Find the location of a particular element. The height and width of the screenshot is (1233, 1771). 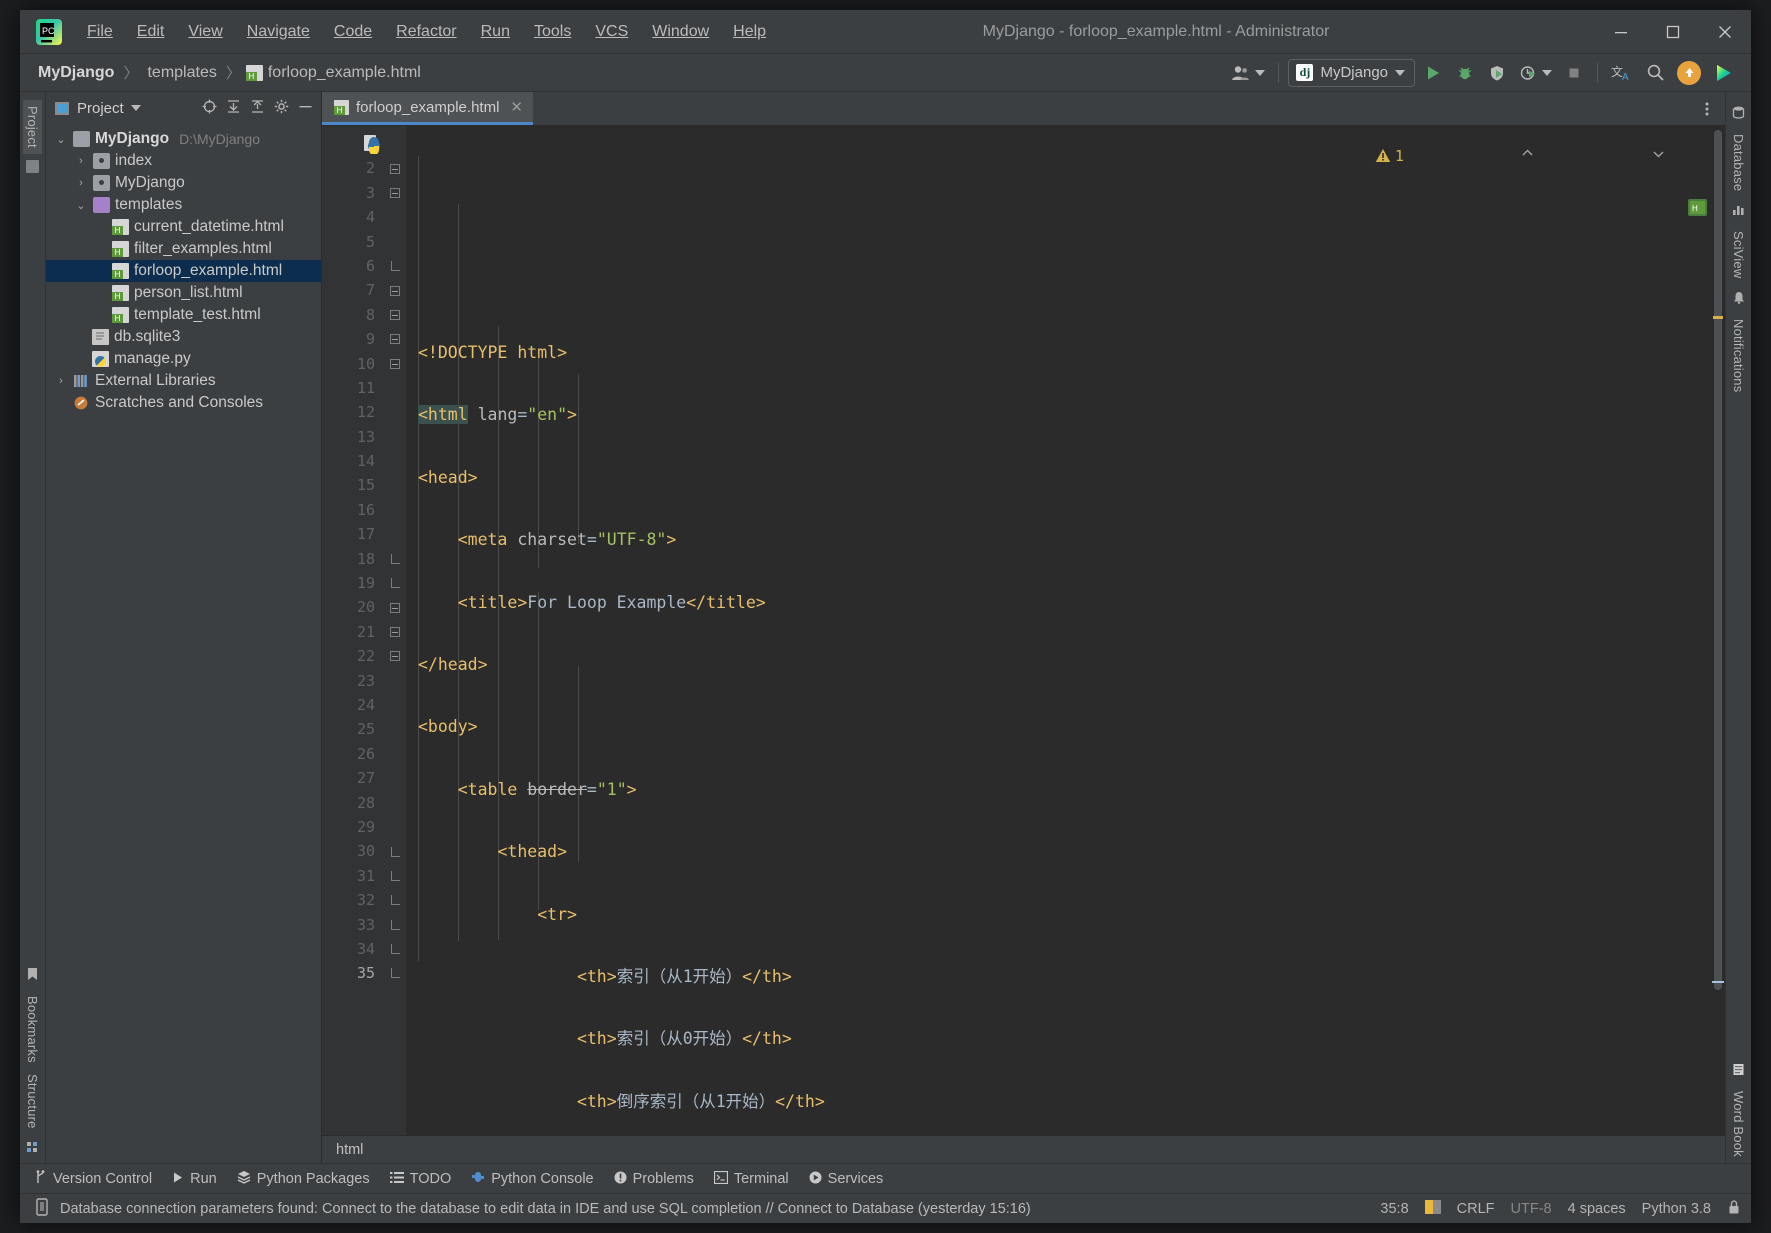

fold-marker-head is located at coordinates (395, 193).